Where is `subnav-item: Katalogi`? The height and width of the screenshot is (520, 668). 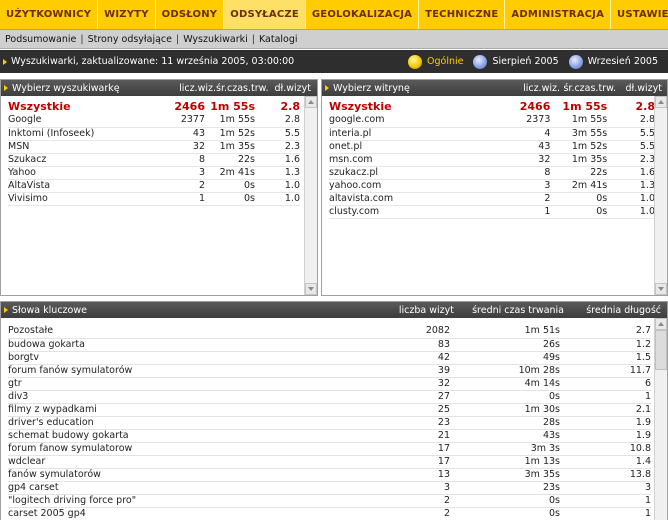
subnav-item: Katalogi is located at coordinates (278, 39).